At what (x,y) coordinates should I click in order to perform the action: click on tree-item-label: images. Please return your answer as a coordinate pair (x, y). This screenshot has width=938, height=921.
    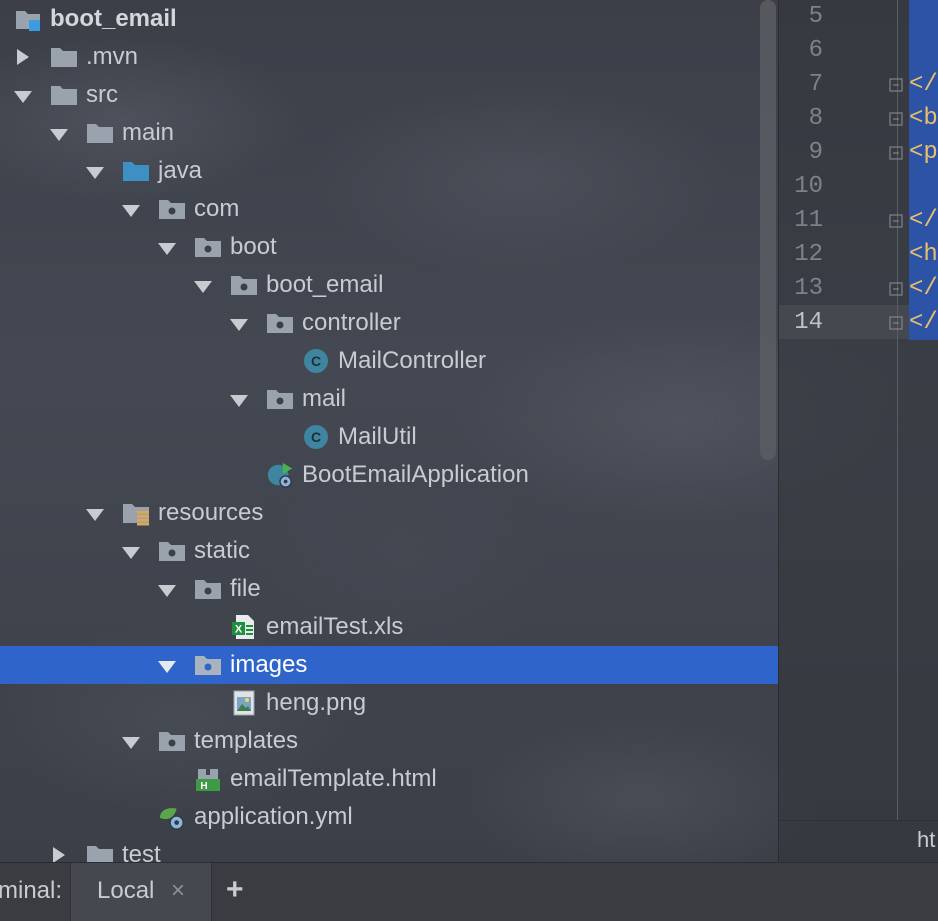
    Looking at the image, I should click on (269, 664).